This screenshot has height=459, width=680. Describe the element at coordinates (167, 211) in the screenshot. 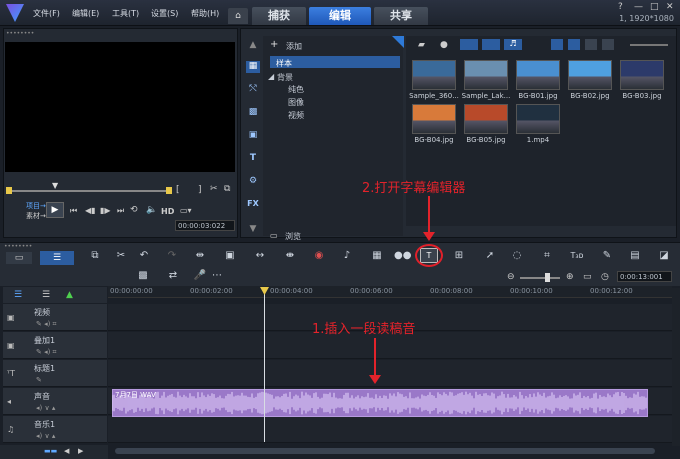

I see `hd-toggle: HD` at that location.